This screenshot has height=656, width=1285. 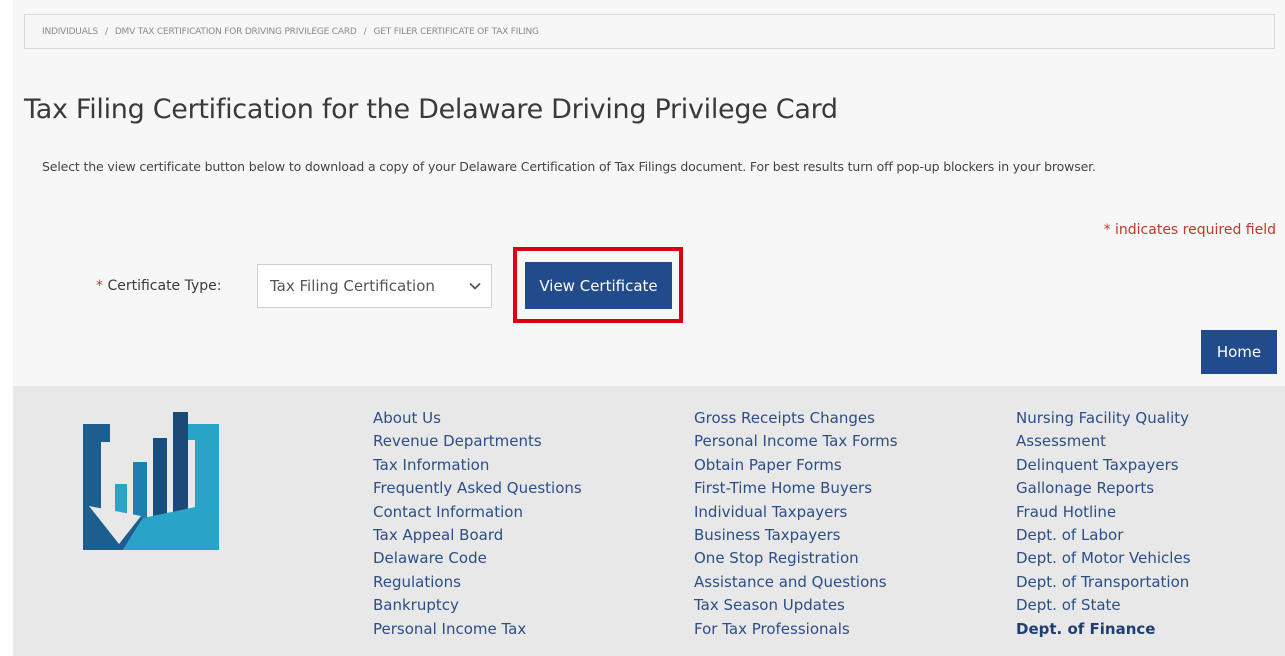 I want to click on footer-link-fraud-hotline: Fraud Hotline, so click(x=1103, y=512).